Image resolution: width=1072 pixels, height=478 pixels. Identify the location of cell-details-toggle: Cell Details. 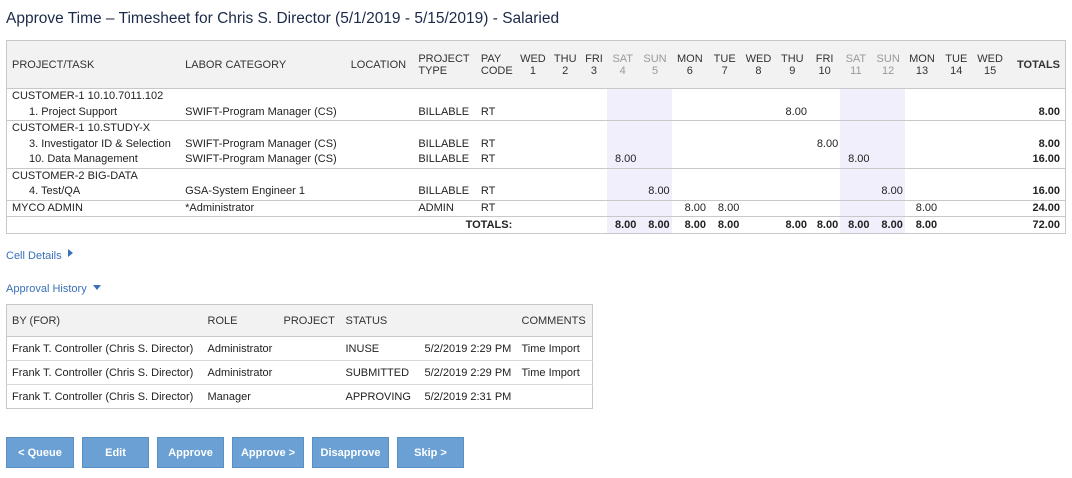
(39, 255).